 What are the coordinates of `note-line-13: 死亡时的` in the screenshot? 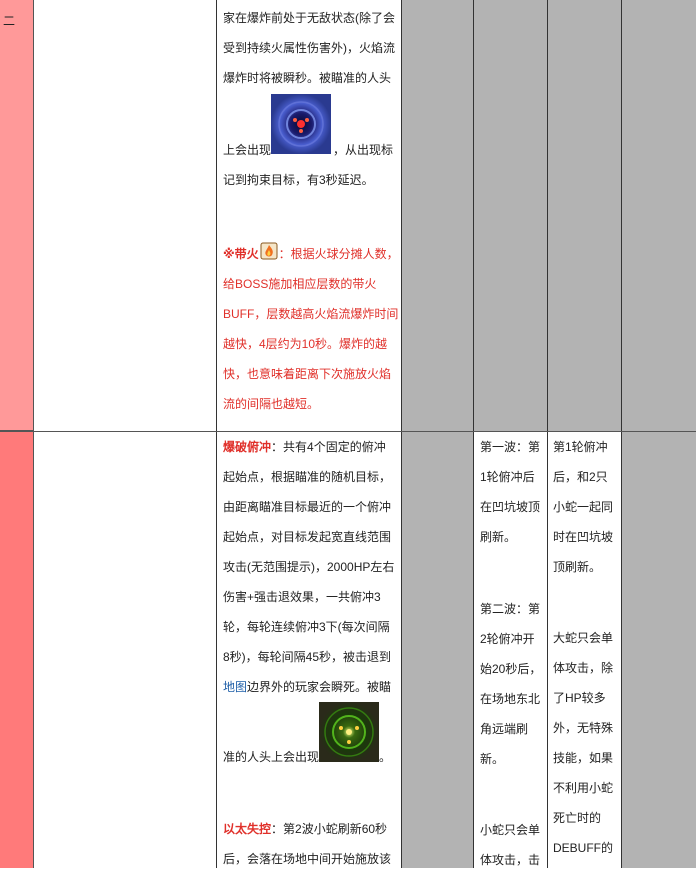 It's located at (577, 818).